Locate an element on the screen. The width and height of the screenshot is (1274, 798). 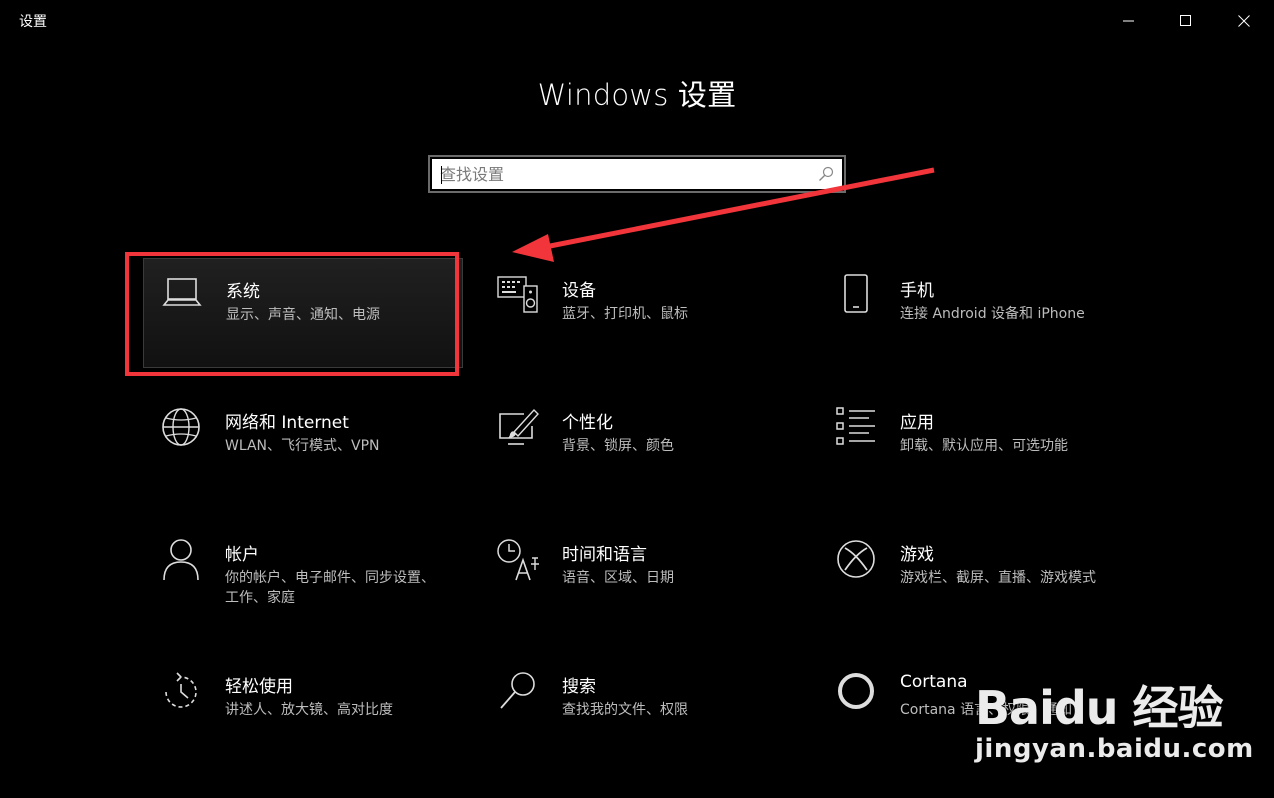
person-icon is located at coordinates (181, 560).